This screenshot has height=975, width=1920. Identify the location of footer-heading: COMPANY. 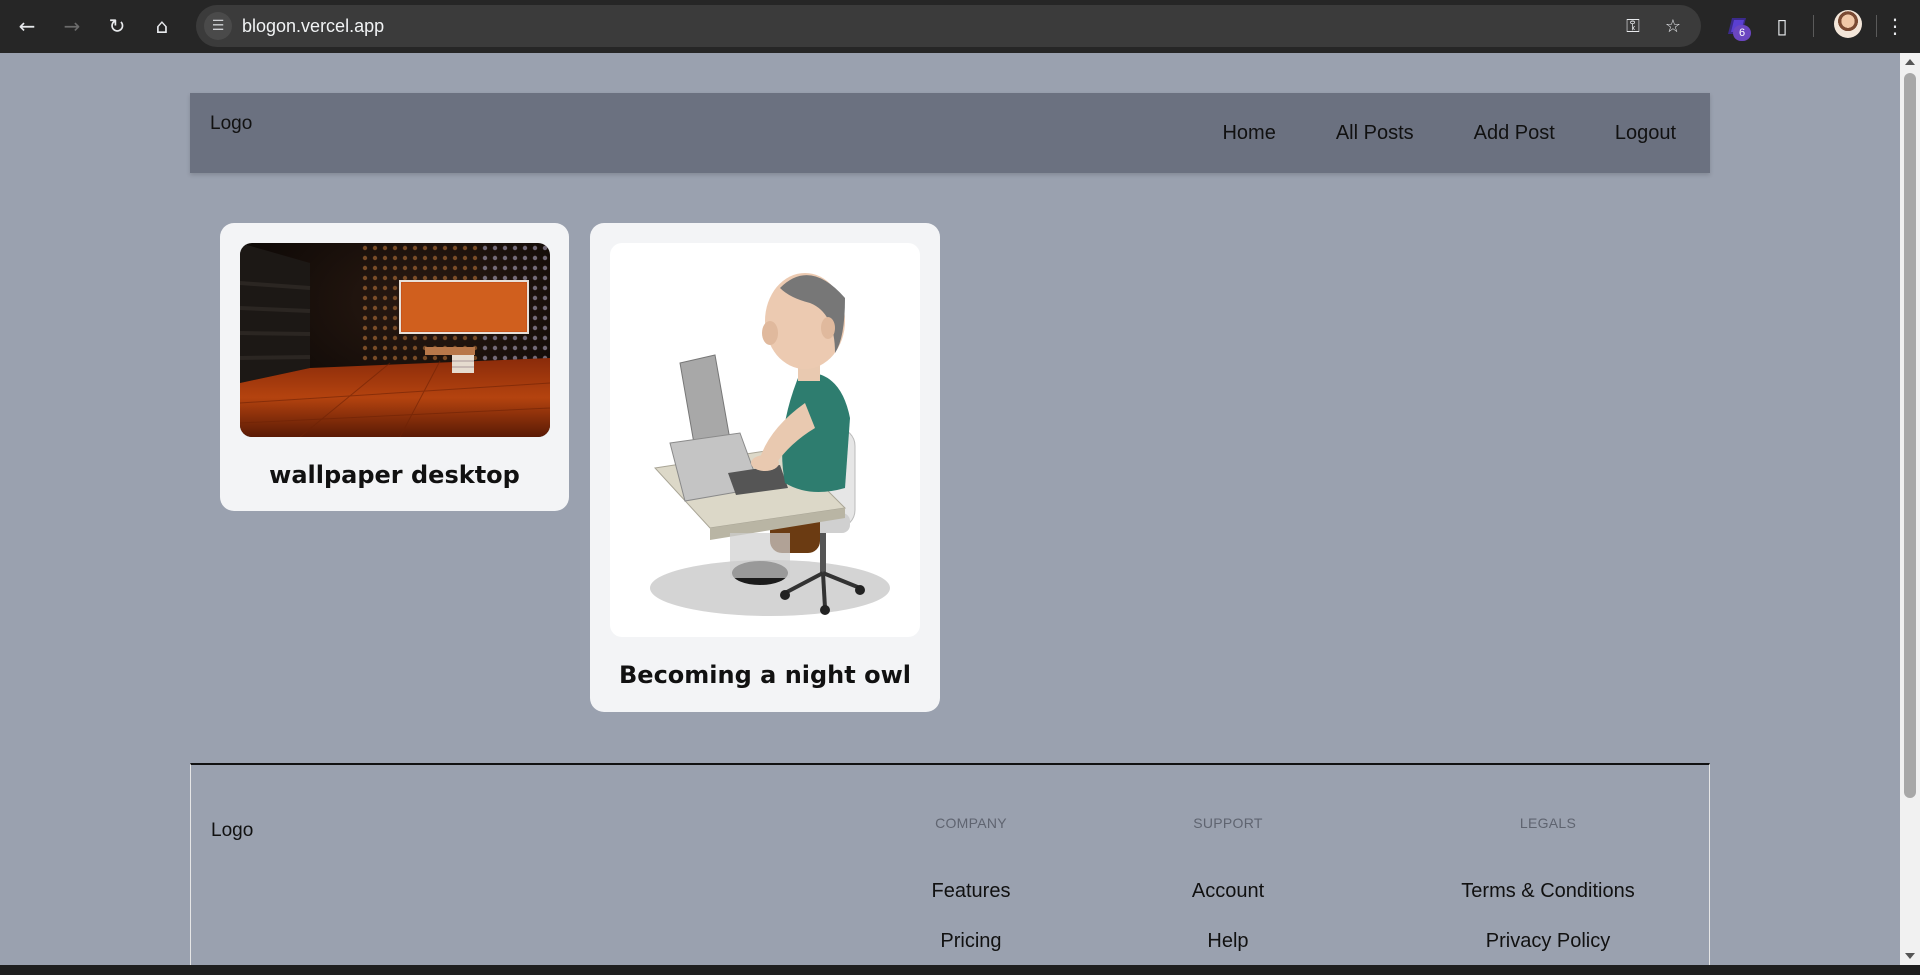
(971, 823).